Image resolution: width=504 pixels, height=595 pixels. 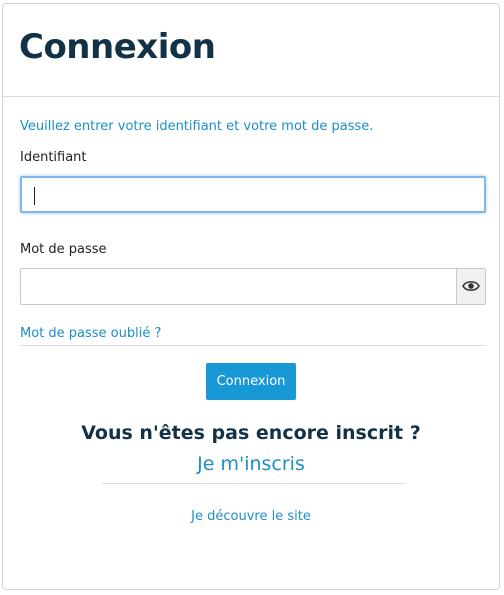 I want to click on signup-link: Je m'inscris, so click(x=251, y=464).